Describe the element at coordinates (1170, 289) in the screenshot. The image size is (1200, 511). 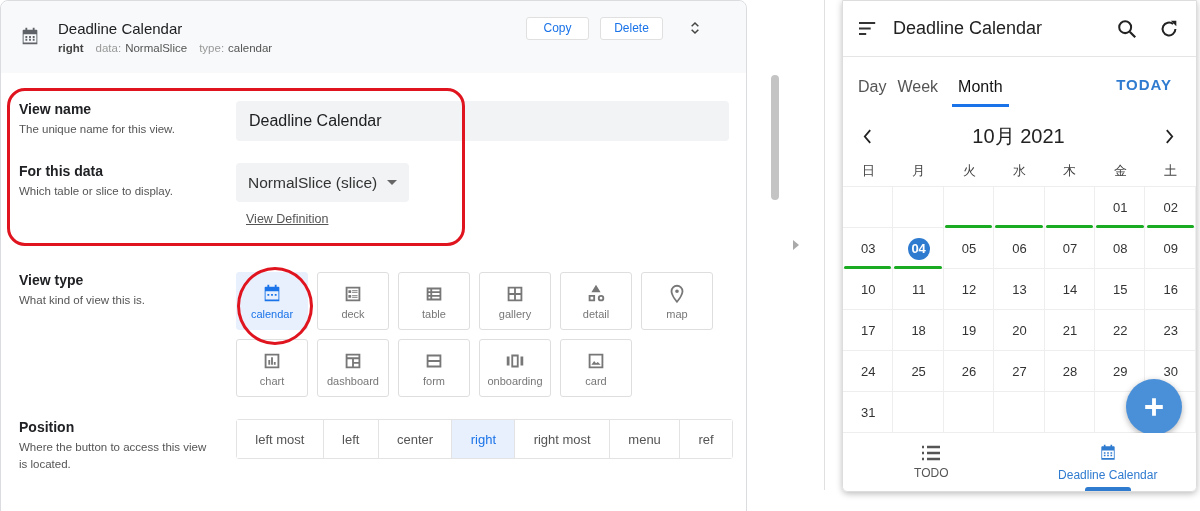
I see `day-number: 16` at that location.